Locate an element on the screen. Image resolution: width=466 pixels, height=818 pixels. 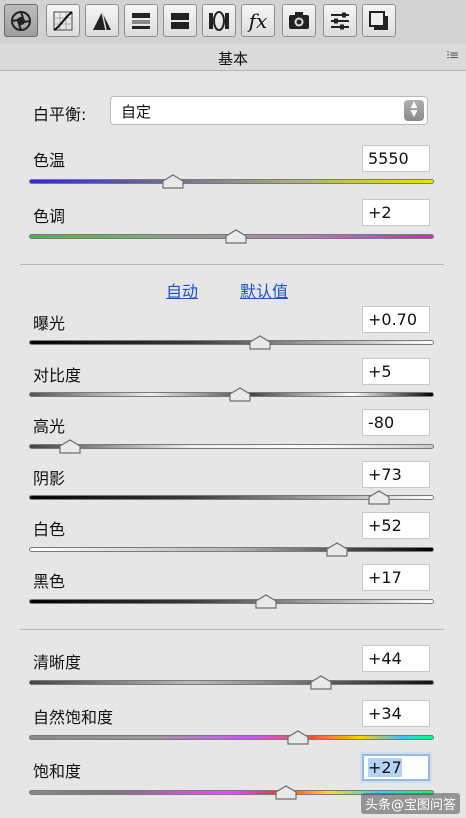
slider-track-temp is located at coordinates (231, 181).